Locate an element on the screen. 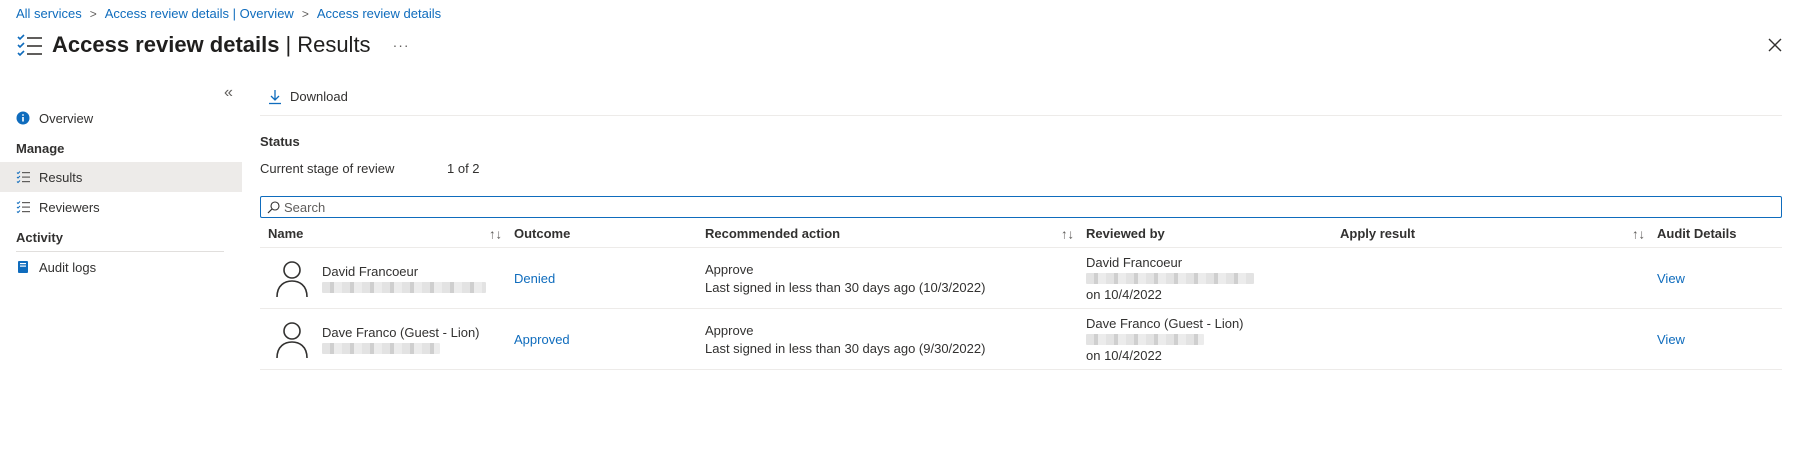  column-label: Name is located at coordinates (286, 233).